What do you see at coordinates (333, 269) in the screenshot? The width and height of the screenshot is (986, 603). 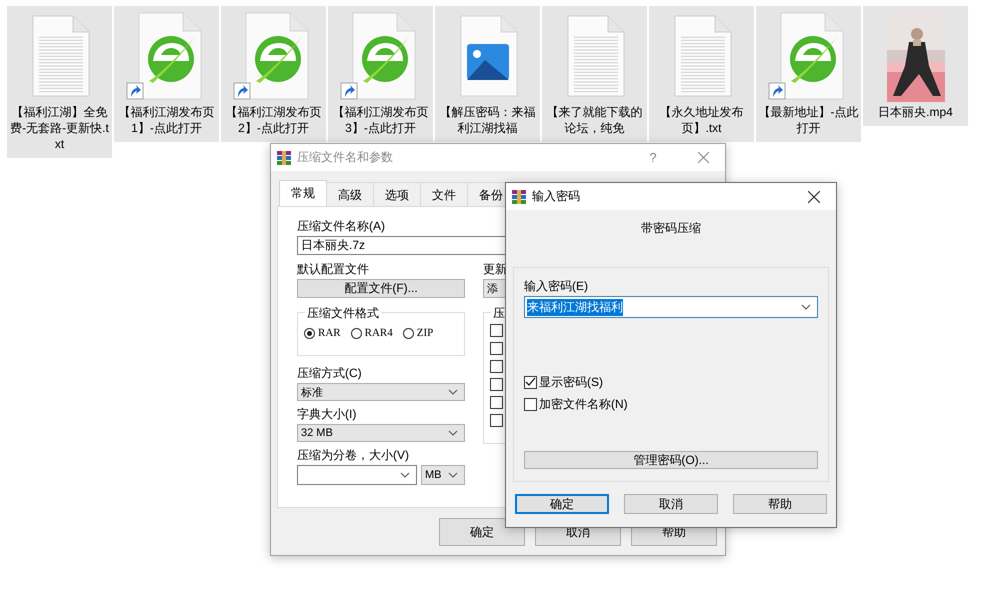 I see `field-label: 默认配置文件` at bounding box center [333, 269].